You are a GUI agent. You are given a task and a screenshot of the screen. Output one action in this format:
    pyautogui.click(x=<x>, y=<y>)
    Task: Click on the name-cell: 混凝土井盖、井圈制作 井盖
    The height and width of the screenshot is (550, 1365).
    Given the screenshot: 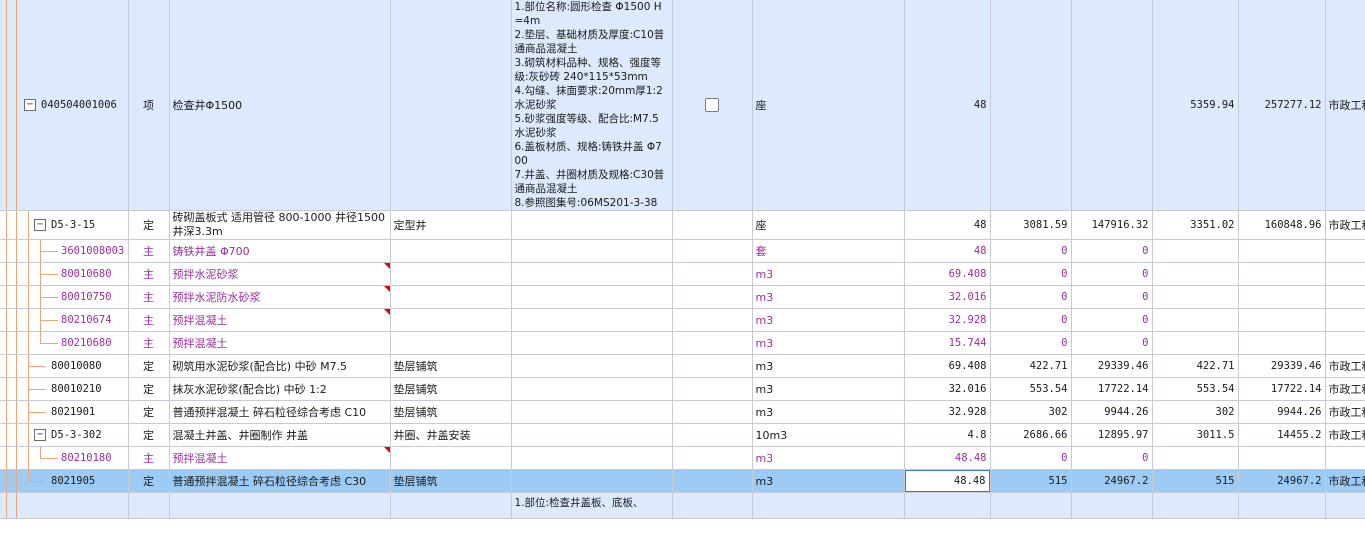 What is the action you would take?
    pyautogui.click(x=280, y=435)
    